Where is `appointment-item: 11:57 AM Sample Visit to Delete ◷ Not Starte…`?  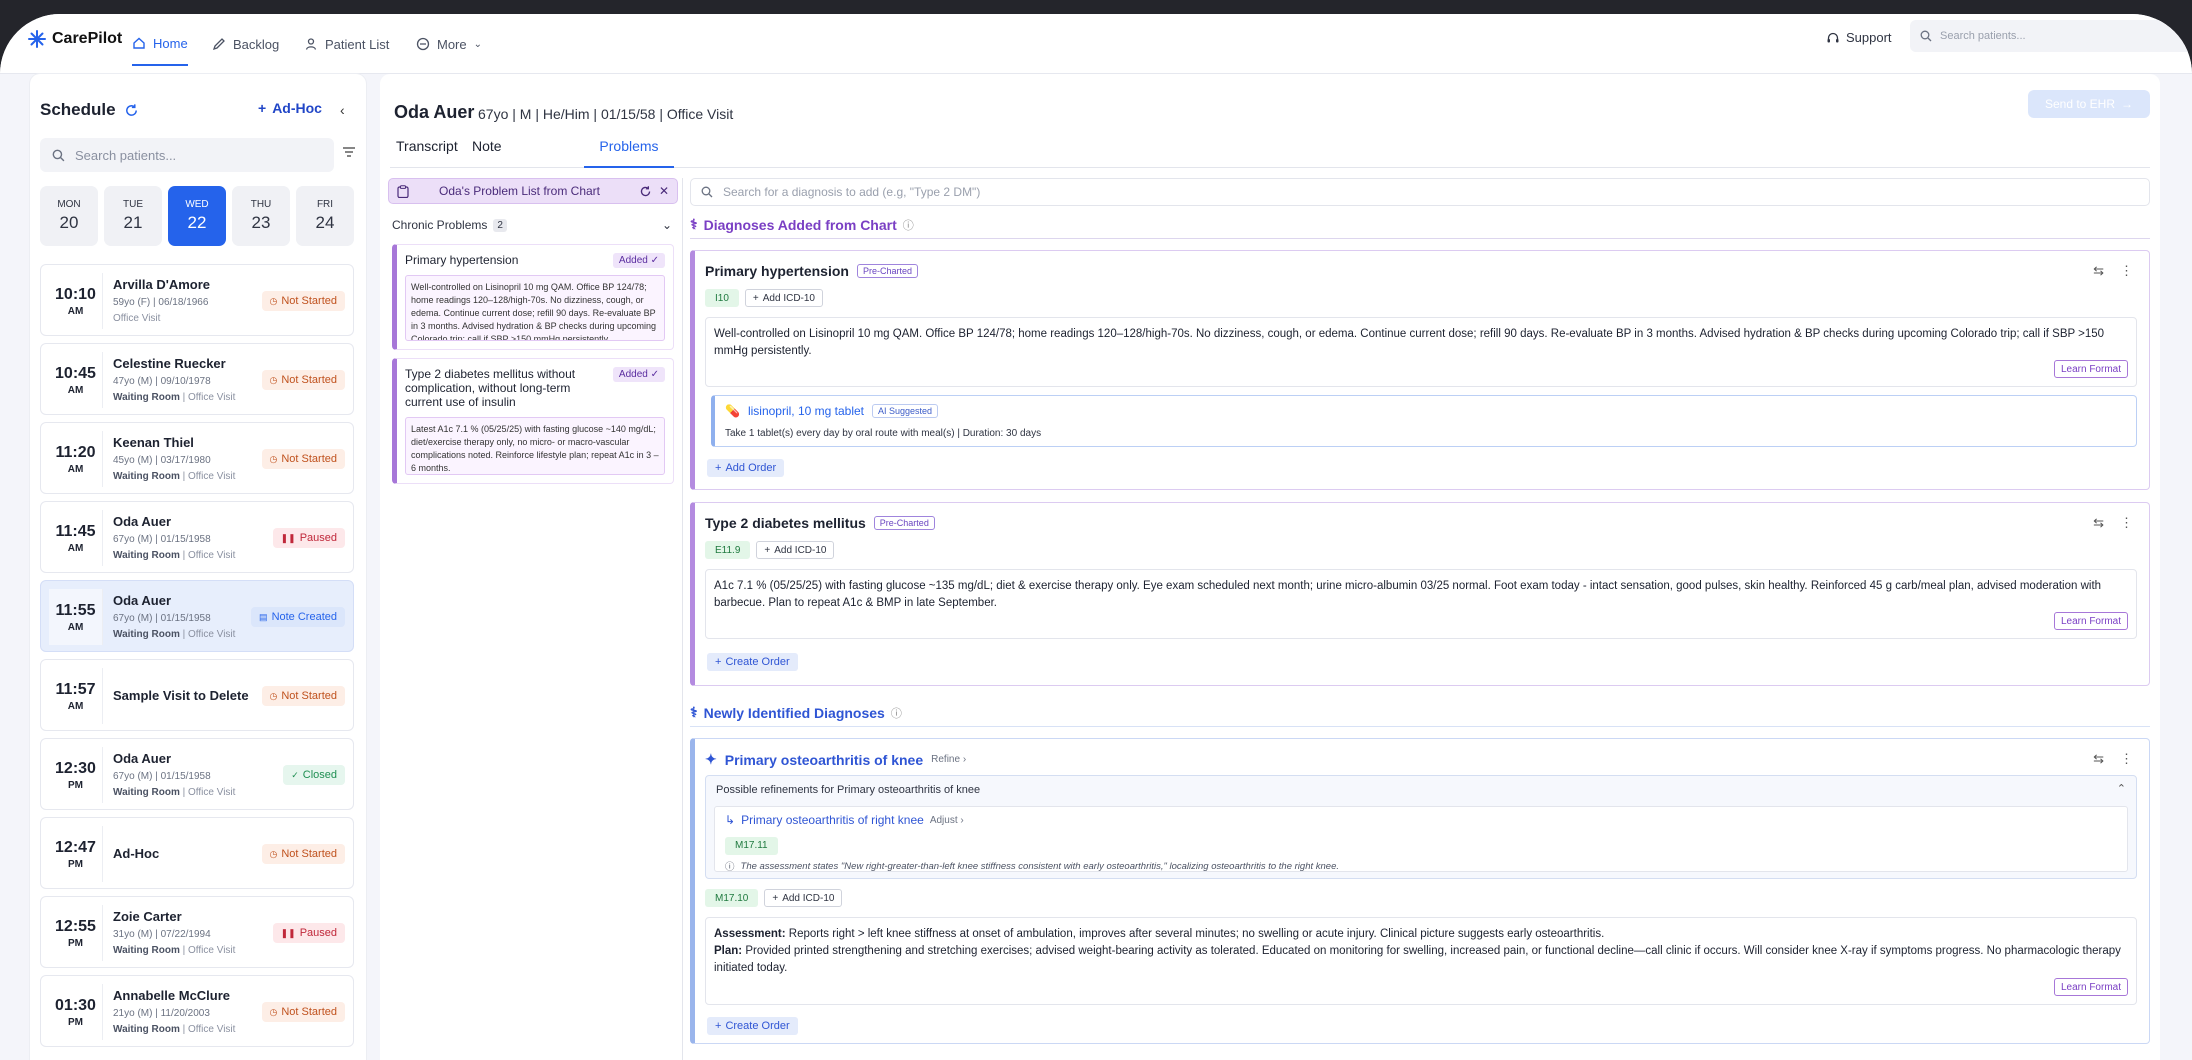
appointment-item: 11:57 AM Sample Visit to Delete ◷ Not Starte… is located at coordinates (197, 695).